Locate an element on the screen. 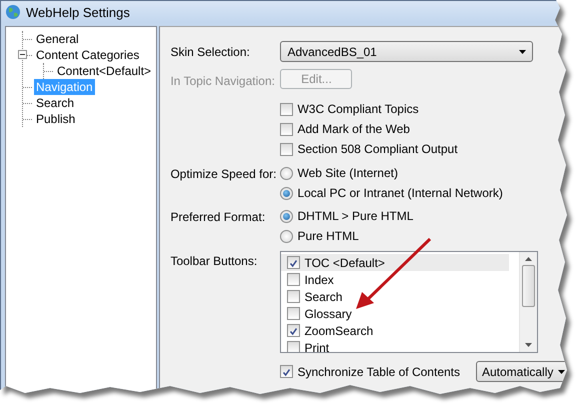 This screenshot has width=584, height=418. tree-item: Publish is located at coordinates (56, 119).